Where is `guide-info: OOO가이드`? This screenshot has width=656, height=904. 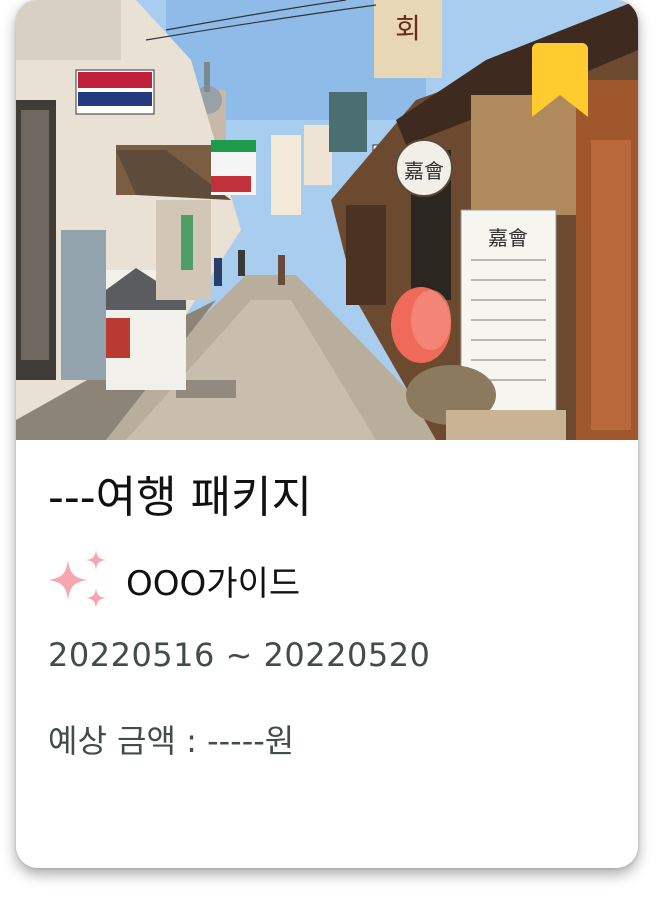
guide-info: OOO가이드 is located at coordinates (173, 580).